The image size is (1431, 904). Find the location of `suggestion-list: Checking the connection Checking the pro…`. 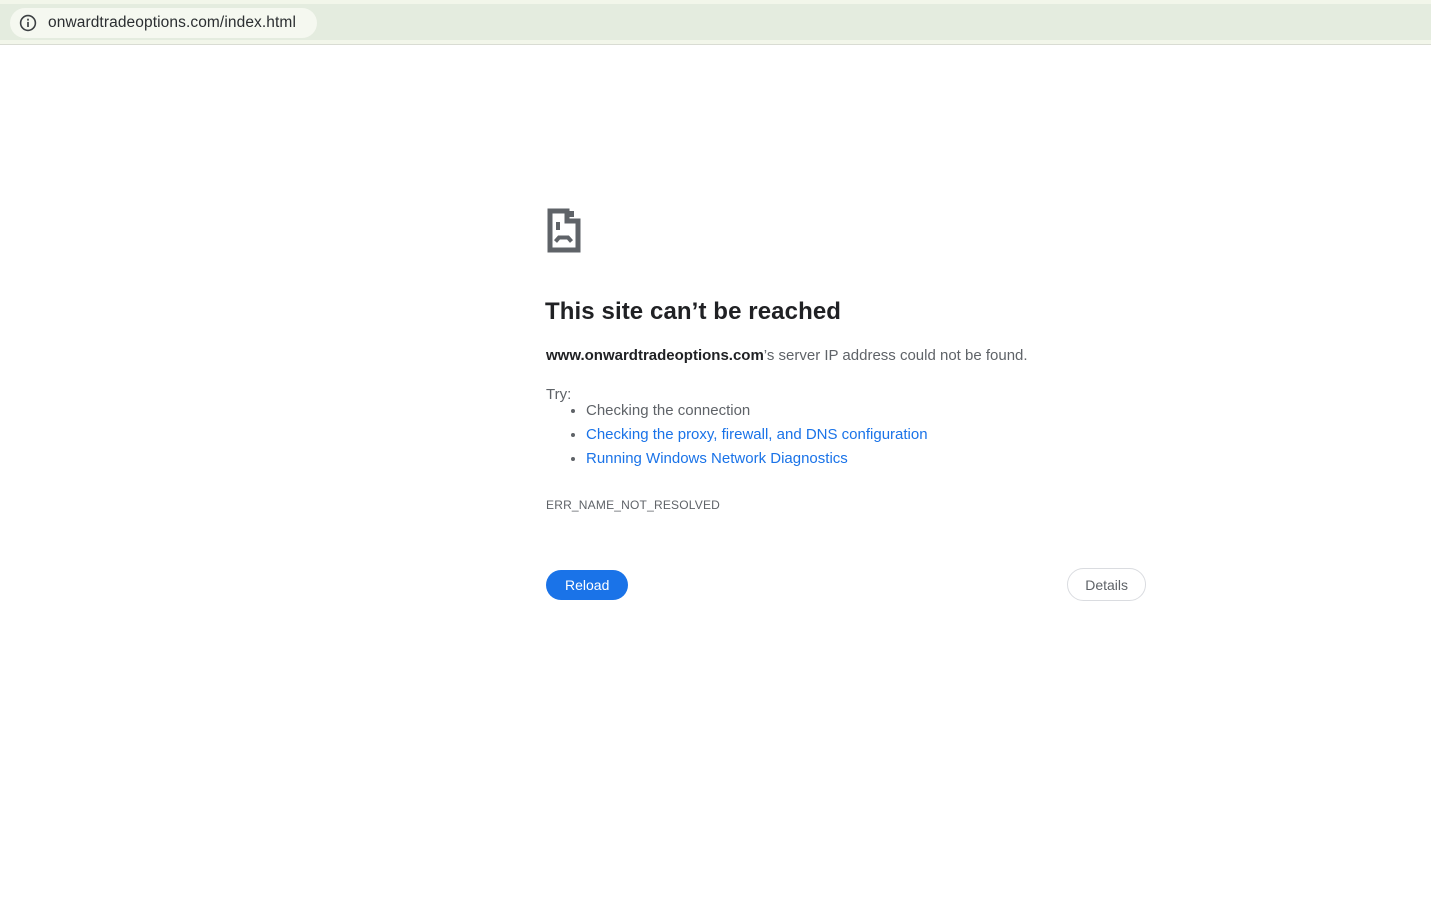

suggestion-list: Checking the connection Checking the pro… is located at coordinates (737, 435).